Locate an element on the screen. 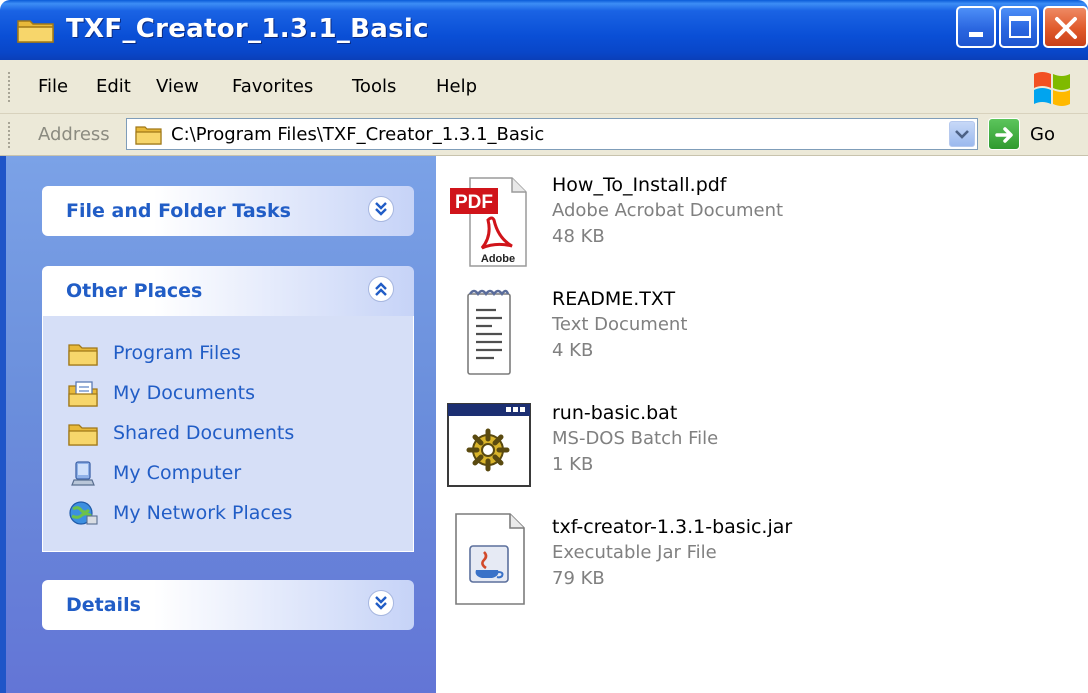  address-input: C:\Program Files\TXF_Creator_1.3.1_Basic is located at coordinates (552, 134).